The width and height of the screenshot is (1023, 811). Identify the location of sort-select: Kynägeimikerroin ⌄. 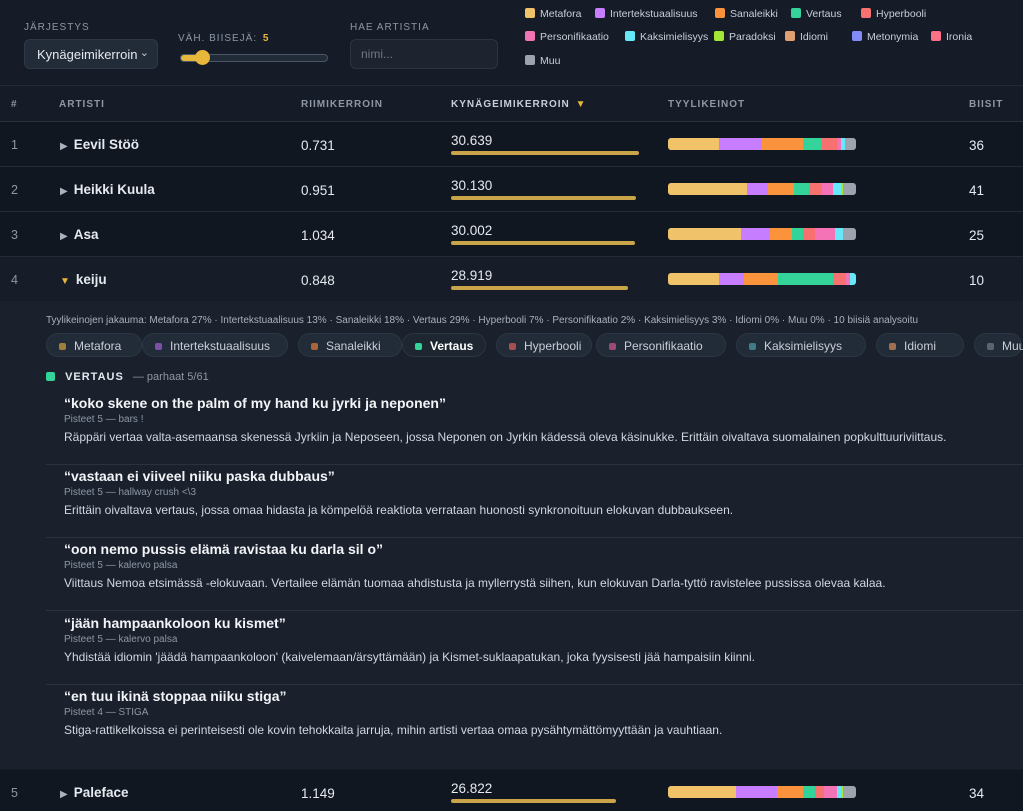
(91, 54).